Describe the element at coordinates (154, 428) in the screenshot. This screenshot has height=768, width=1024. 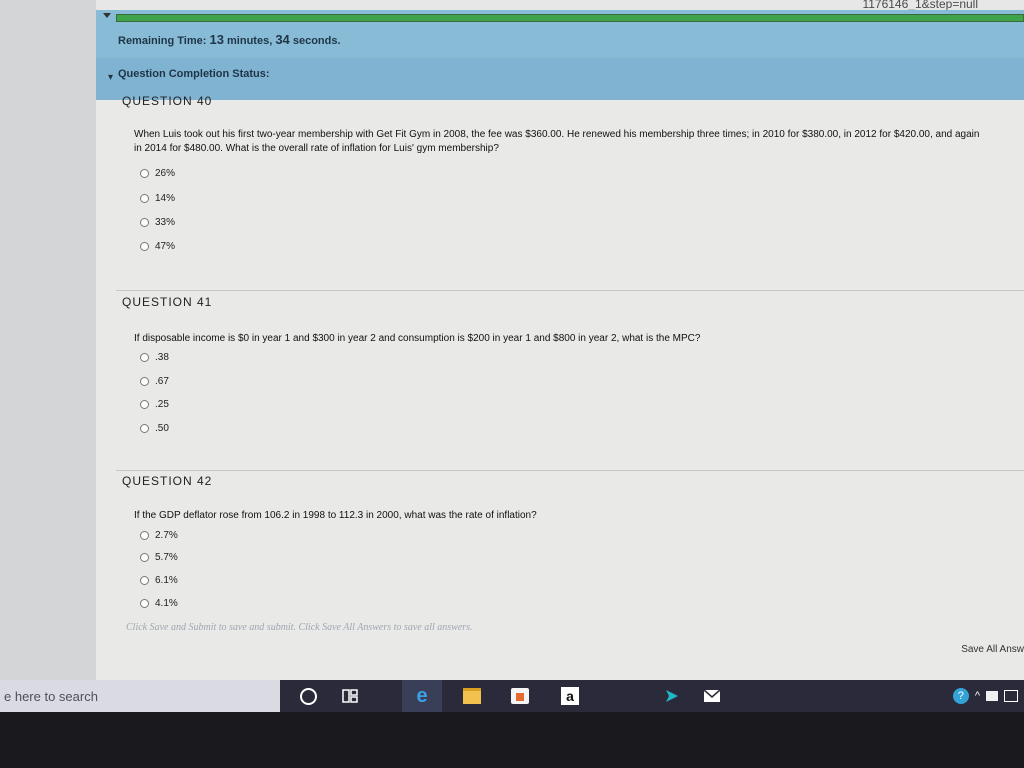
I see `question-41-option-4: .50` at that location.